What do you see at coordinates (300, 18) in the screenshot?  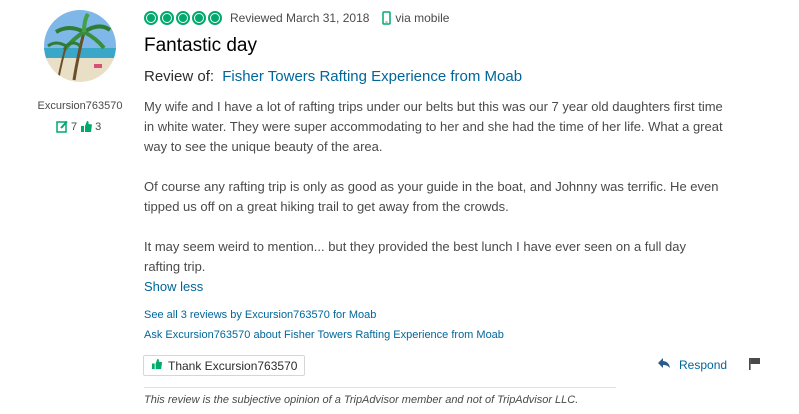 I see `reviewed-date: Reviewed March 31, 2018` at bounding box center [300, 18].